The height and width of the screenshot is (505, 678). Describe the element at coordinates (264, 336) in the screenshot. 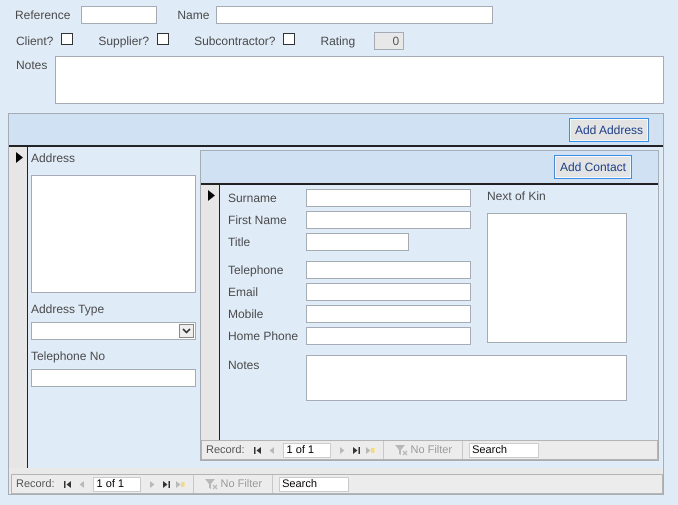

I see `field-label: Home Phone` at that location.